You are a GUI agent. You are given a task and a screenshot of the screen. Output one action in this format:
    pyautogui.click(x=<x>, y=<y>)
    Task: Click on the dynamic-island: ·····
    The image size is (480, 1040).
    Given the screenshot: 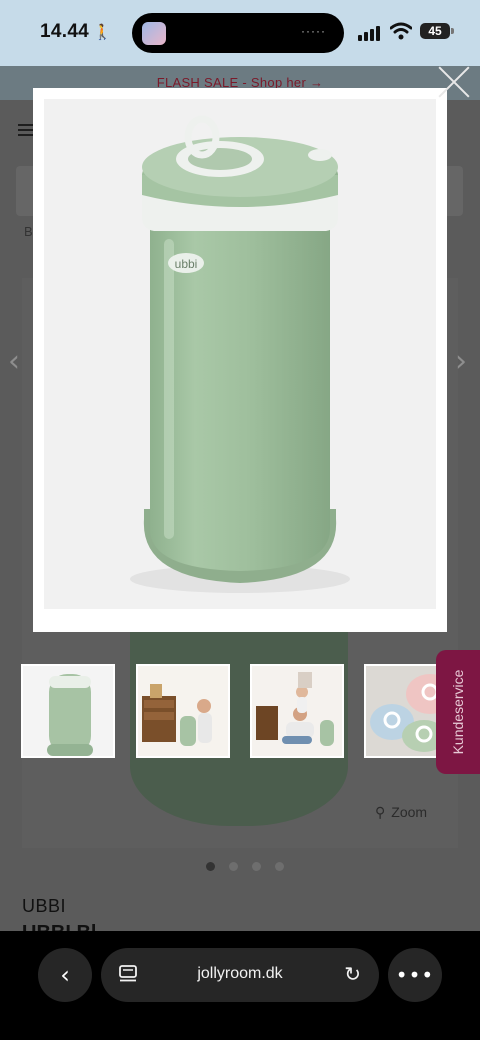 What is the action you would take?
    pyautogui.click(x=238, y=33)
    